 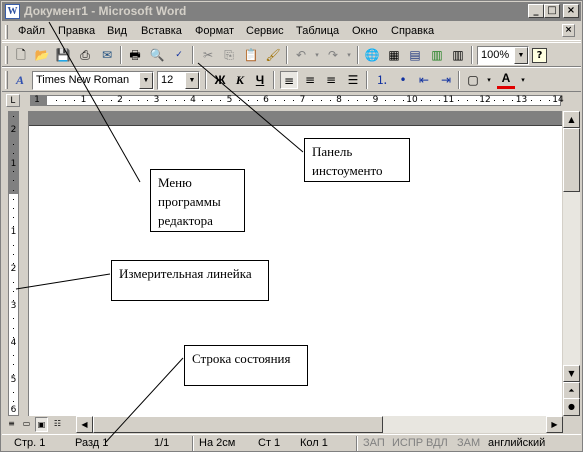 What do you see at coordinates (552, 11) in the screenshot?
I see `maximize-button: □` at bounding box center [552, 11].